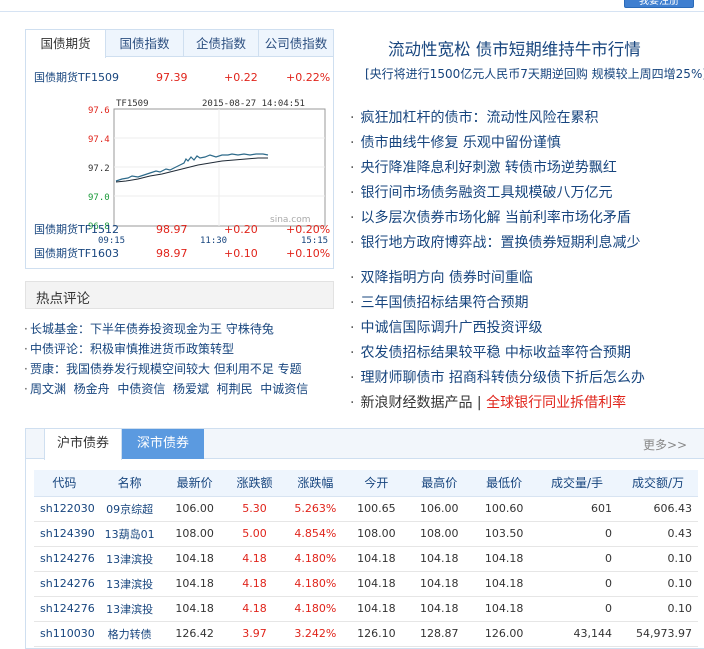 The width and height of the screenshot is (704, 649). What do you see at coordinates (665, 444) in the screenshot?
I see `more-link: 更多>>` at bounding box center [665, 444].